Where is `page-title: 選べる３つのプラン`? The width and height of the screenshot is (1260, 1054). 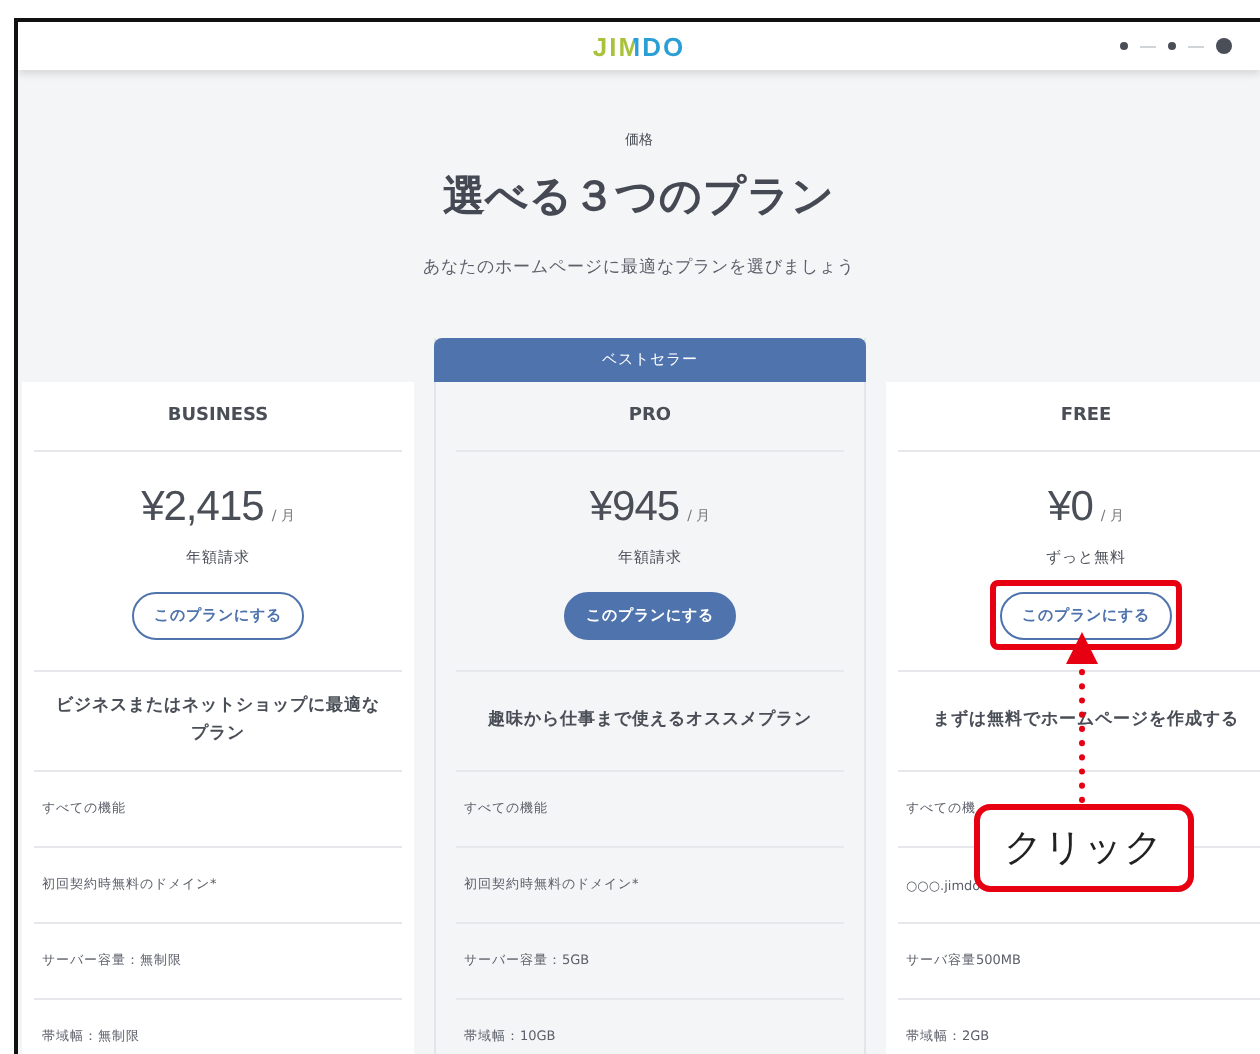 page-title: 選べる３つのプラン is located at coordinates (639, 197).